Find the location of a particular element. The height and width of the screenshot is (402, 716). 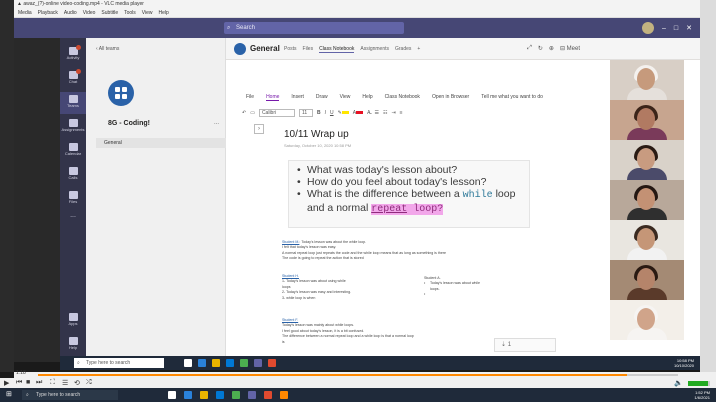

font-name-select: Calibri is located at coordinates (276, 113).